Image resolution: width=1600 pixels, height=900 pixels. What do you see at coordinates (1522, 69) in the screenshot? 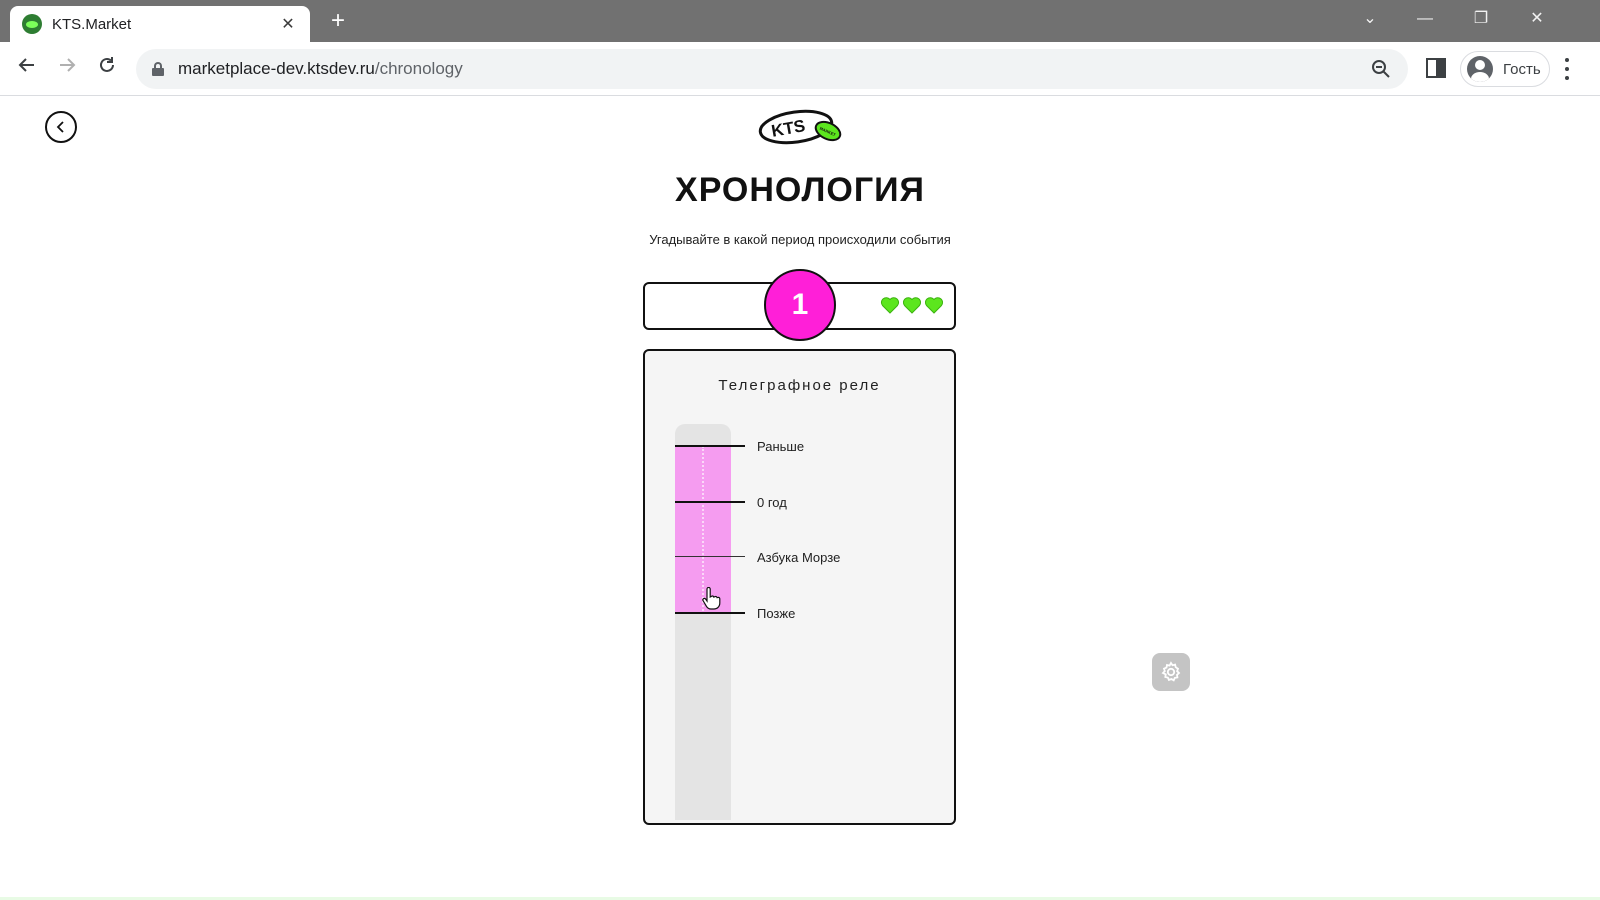
I see `profile-name: Гость` at bounding box center [1522, 69].